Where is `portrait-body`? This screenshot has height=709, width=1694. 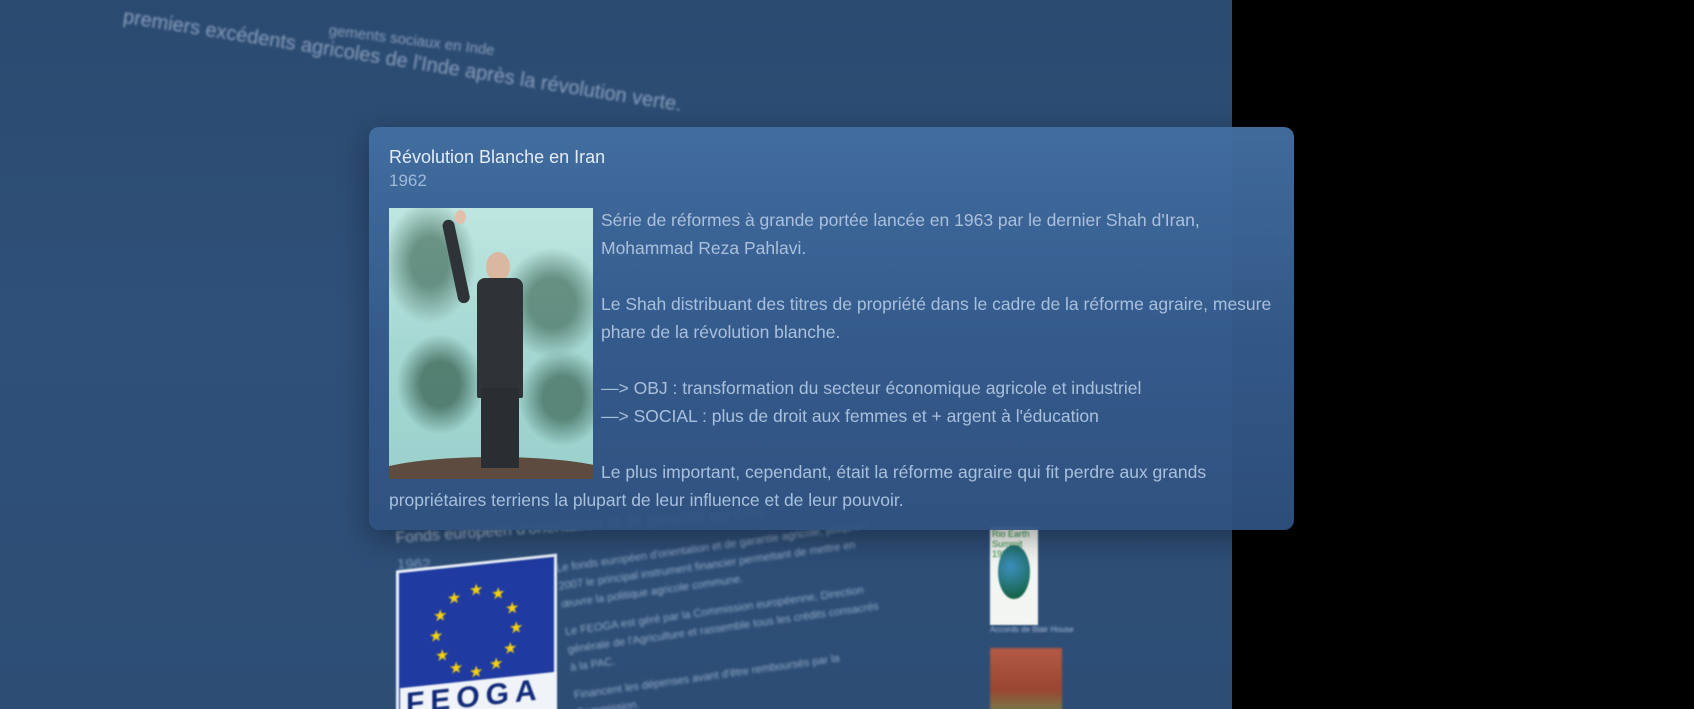
portrait-body is located at coordinates (500, 338).